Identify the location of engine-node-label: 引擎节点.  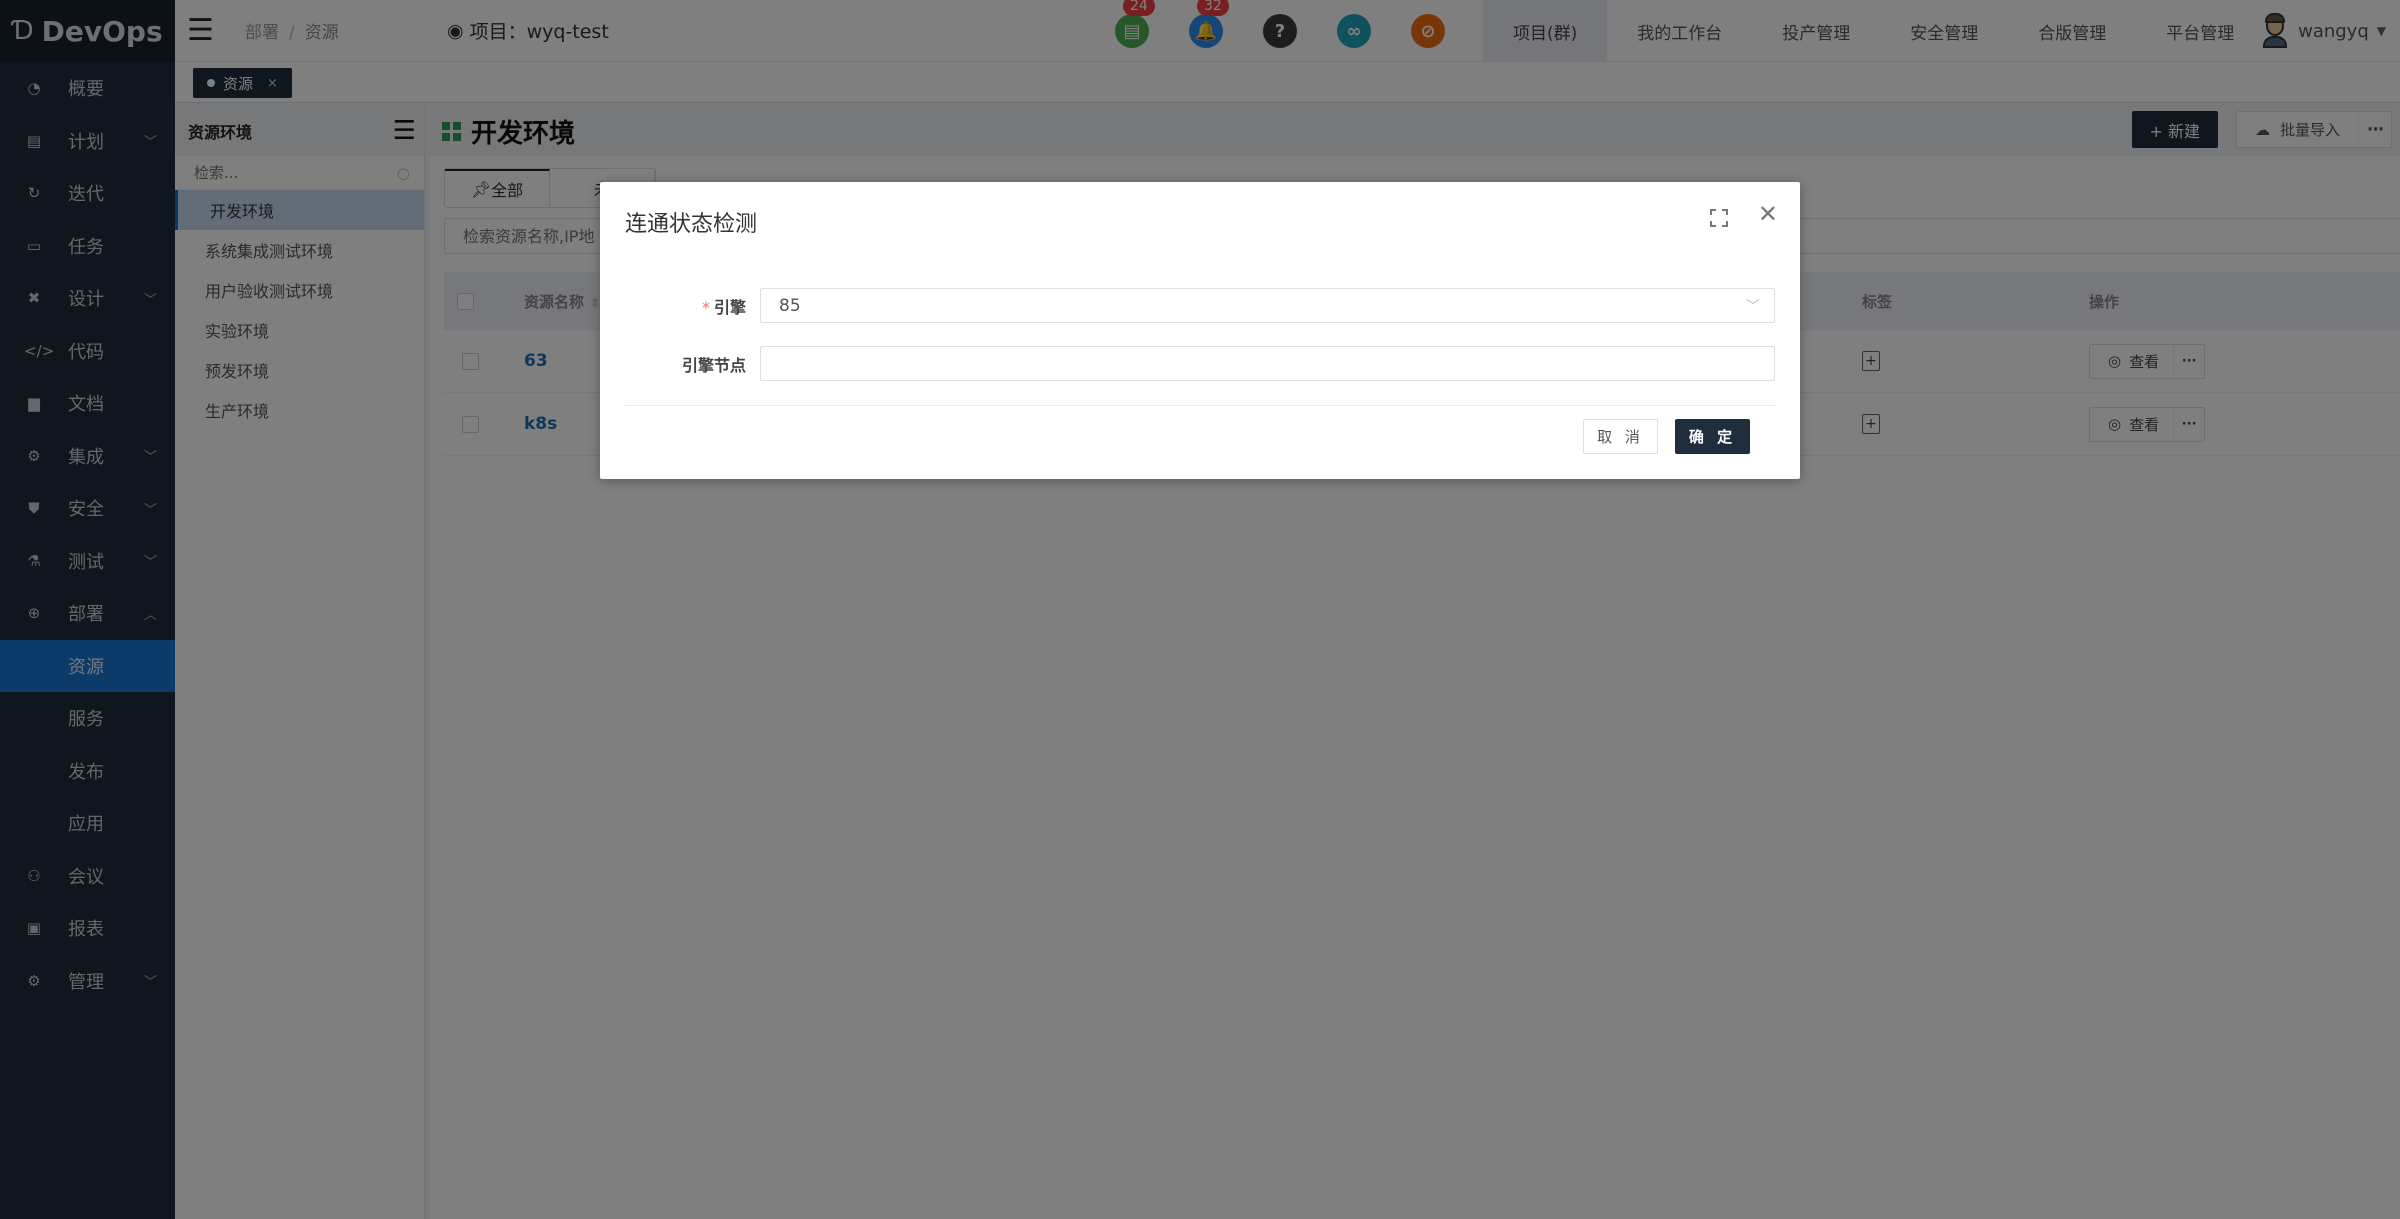
(713, 365).